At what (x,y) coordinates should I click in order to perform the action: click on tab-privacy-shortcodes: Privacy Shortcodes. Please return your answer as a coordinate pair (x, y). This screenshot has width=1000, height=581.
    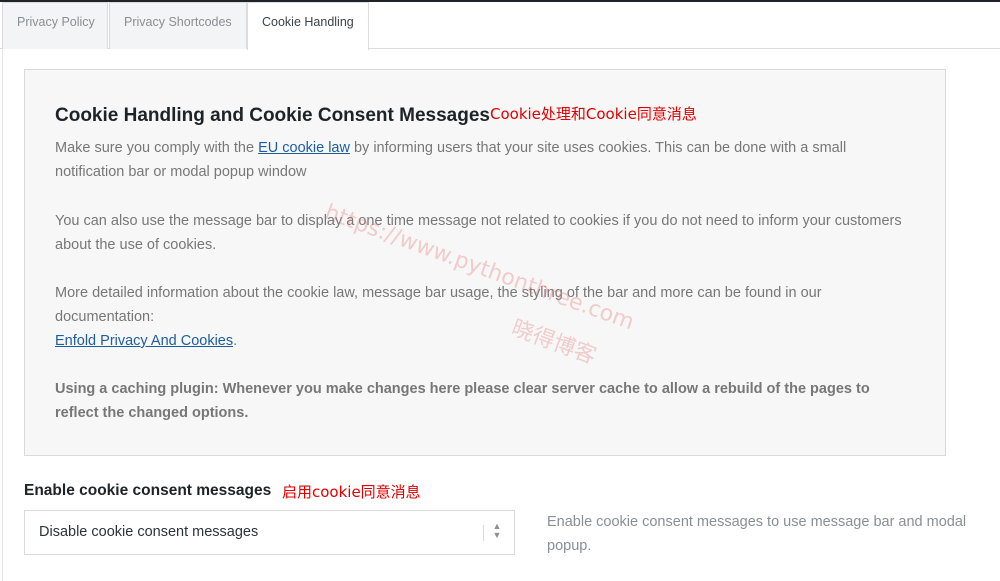
    Looking at the image, I should click on (178, 25).